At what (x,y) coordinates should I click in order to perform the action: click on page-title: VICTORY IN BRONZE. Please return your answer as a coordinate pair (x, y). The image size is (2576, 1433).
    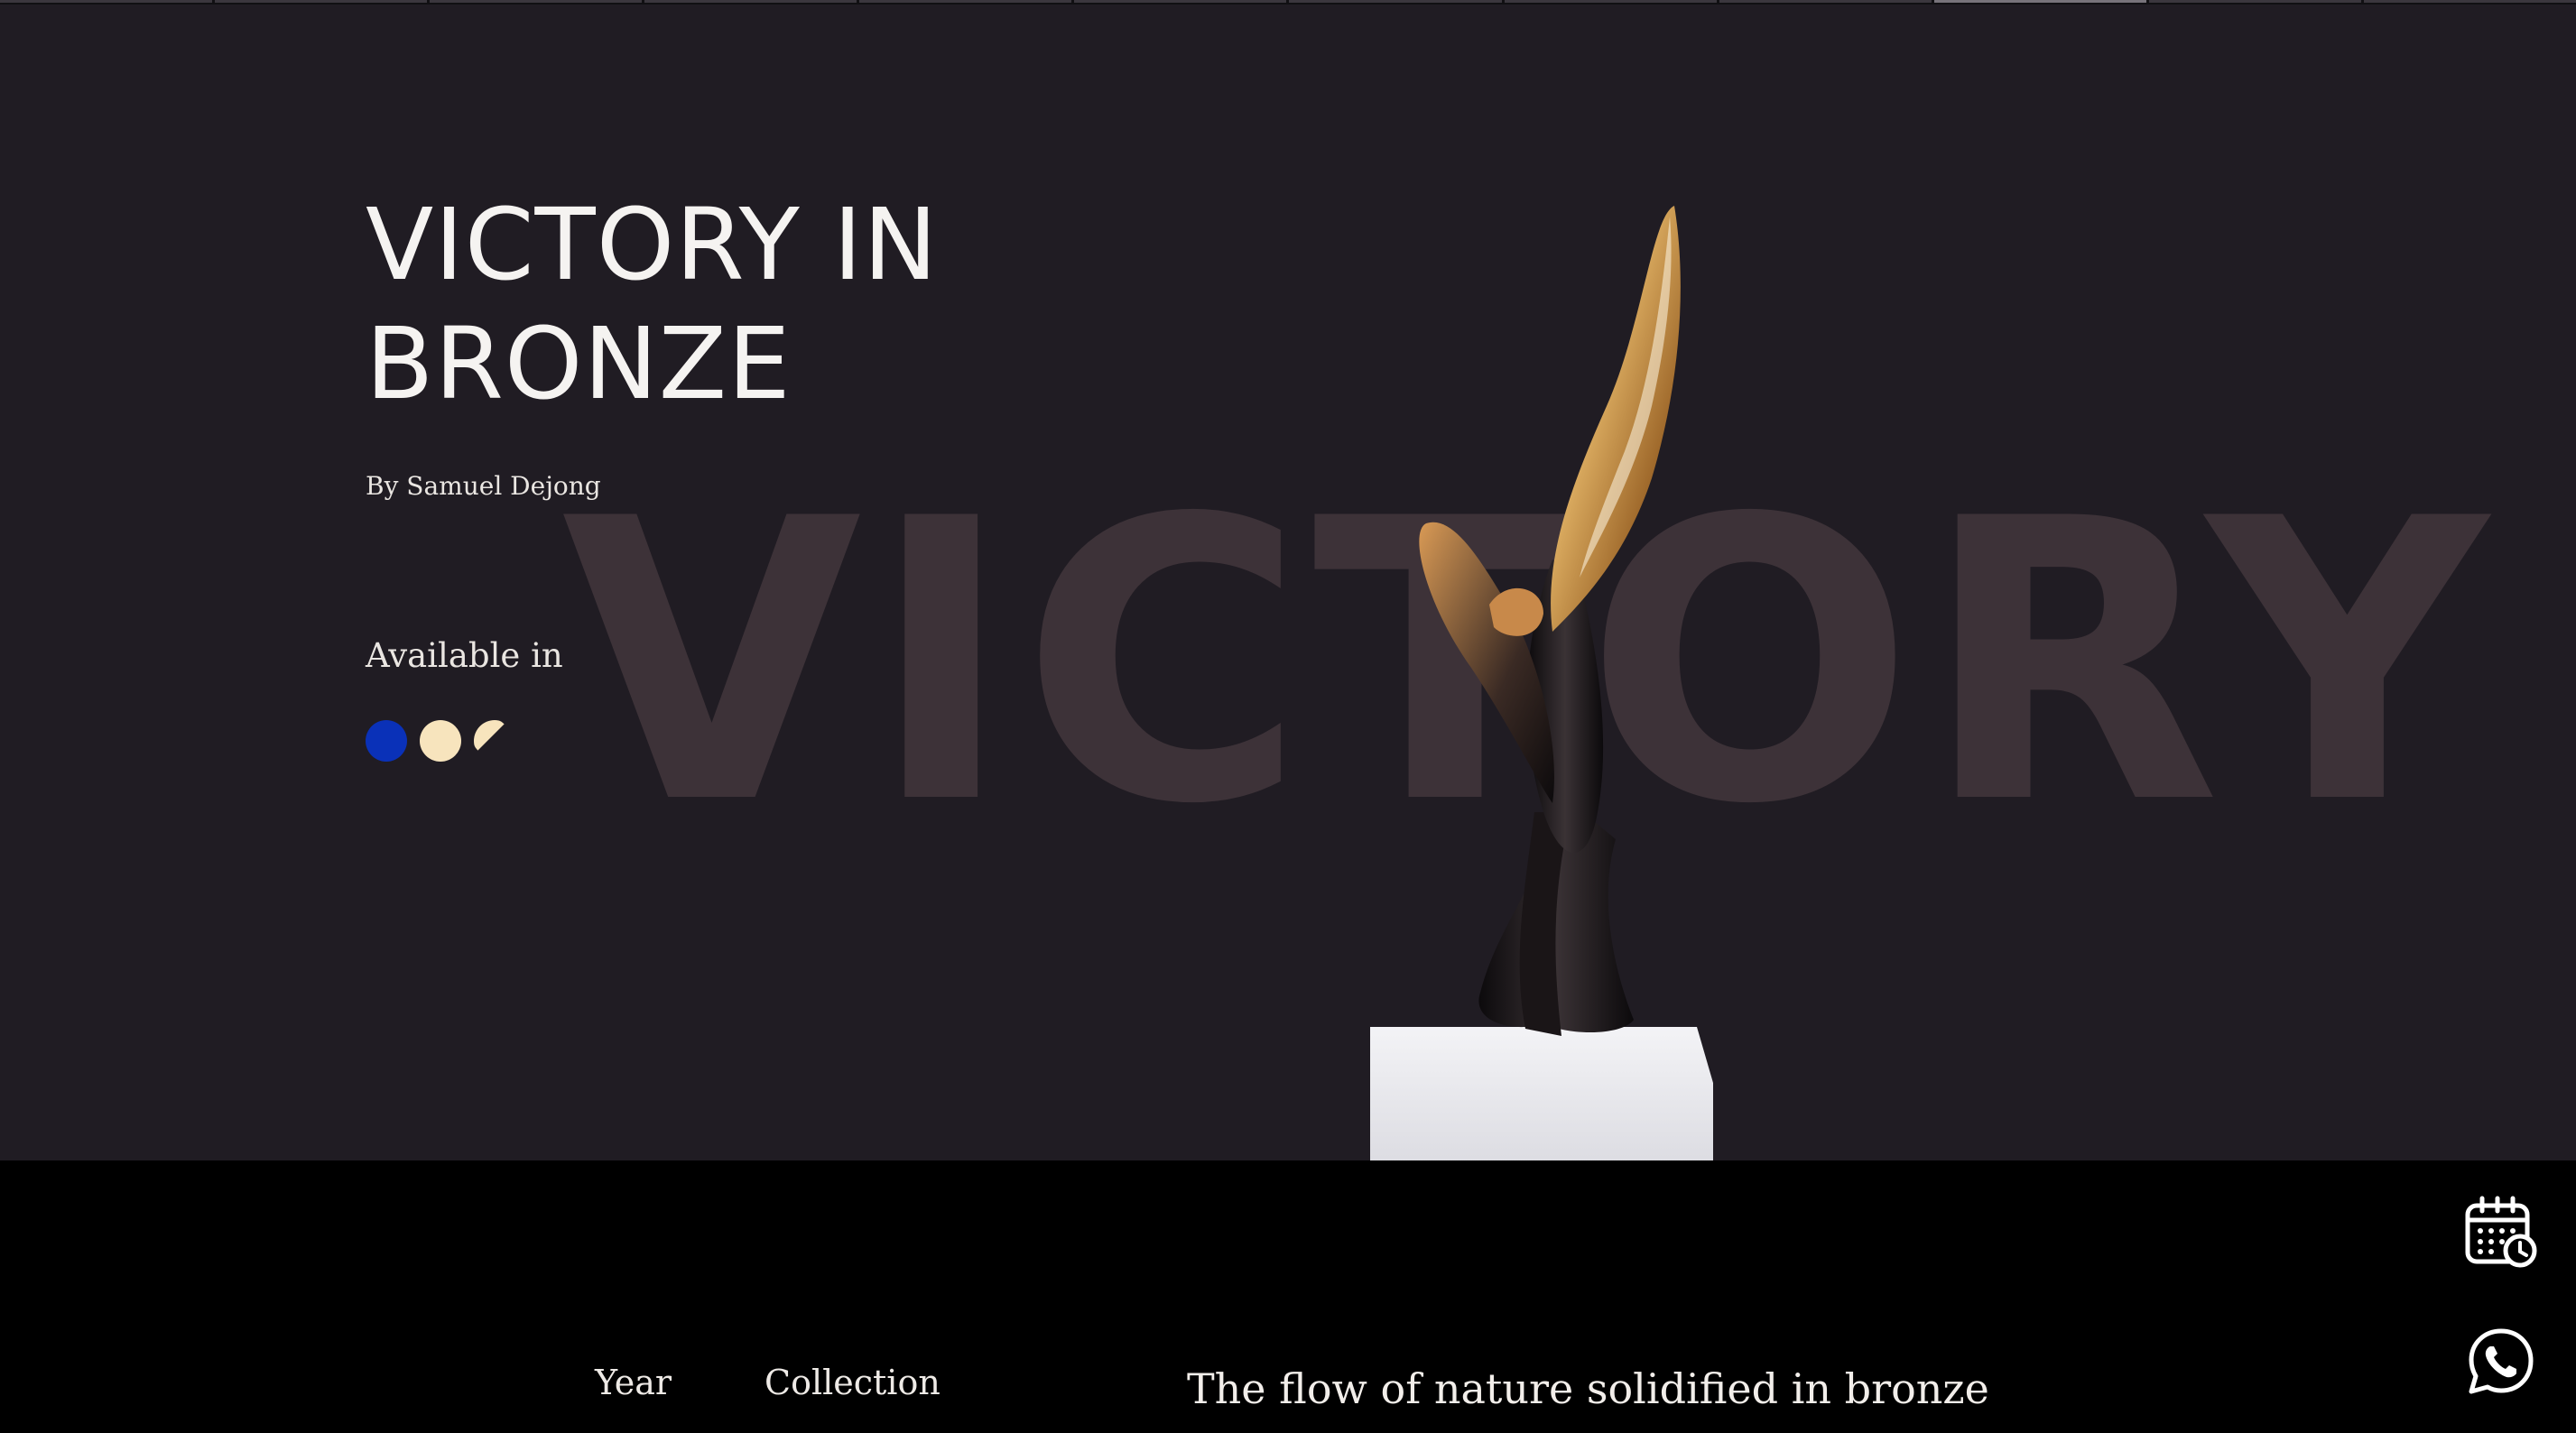
    Looking at the image, I should click on (653, 304).